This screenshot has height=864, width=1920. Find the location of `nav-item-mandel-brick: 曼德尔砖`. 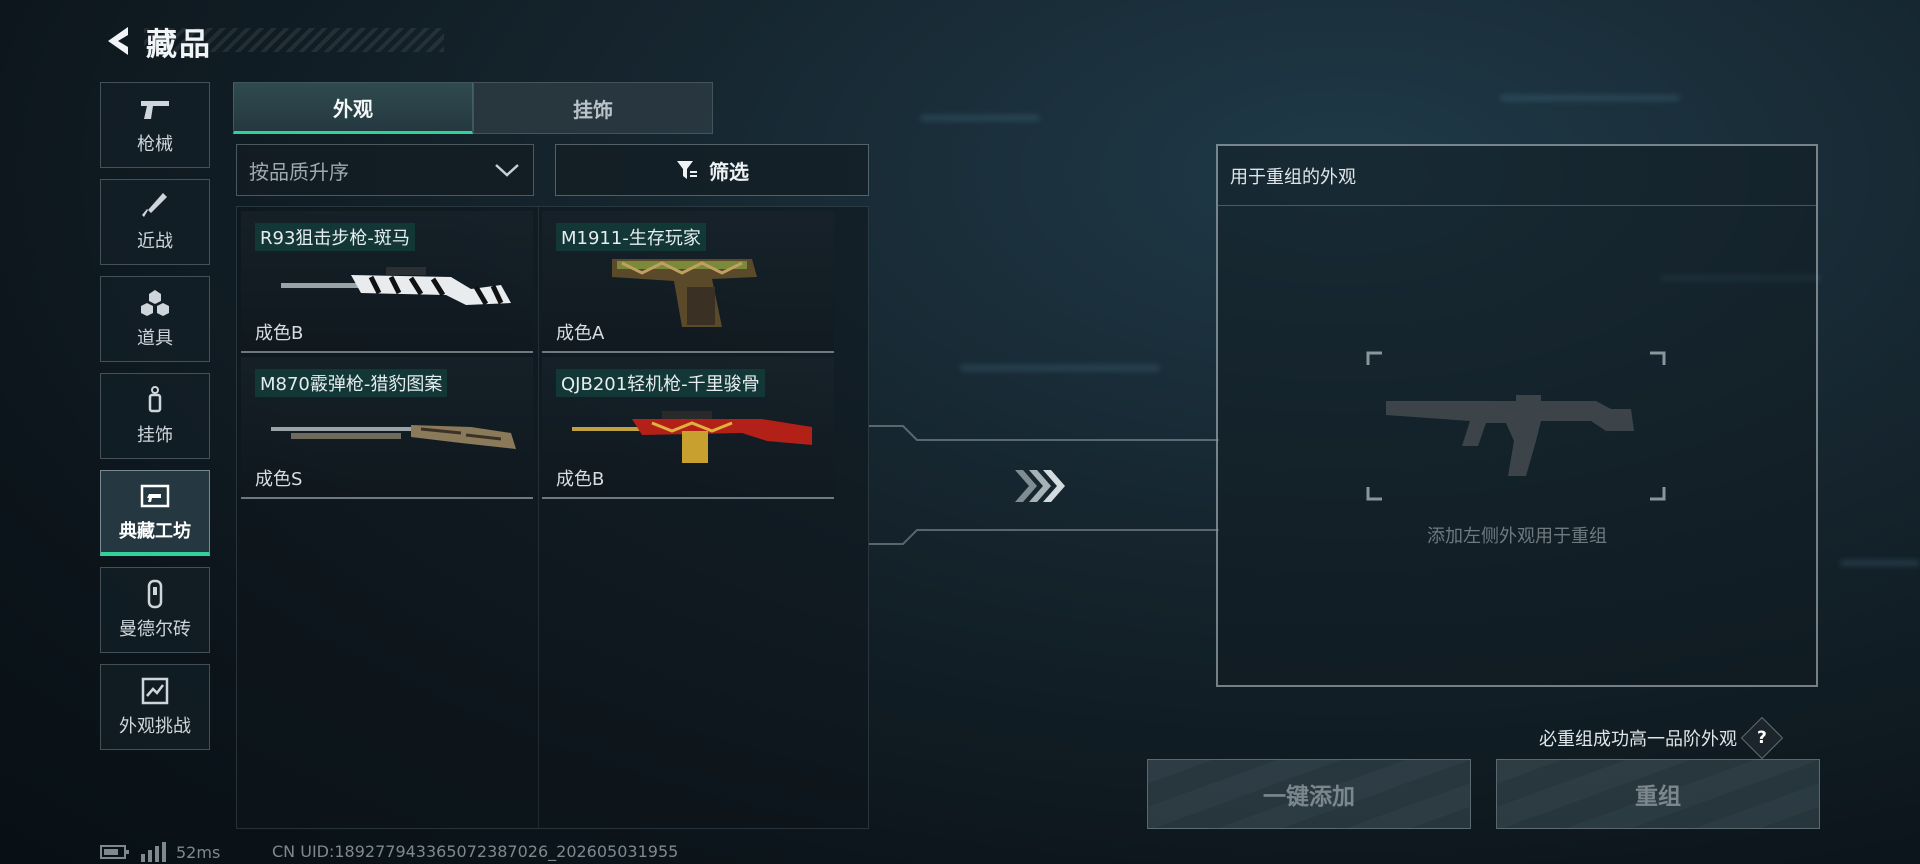

nav-item-mandel-brick: 曼德尔砖 is located at coordinates (155, 610).